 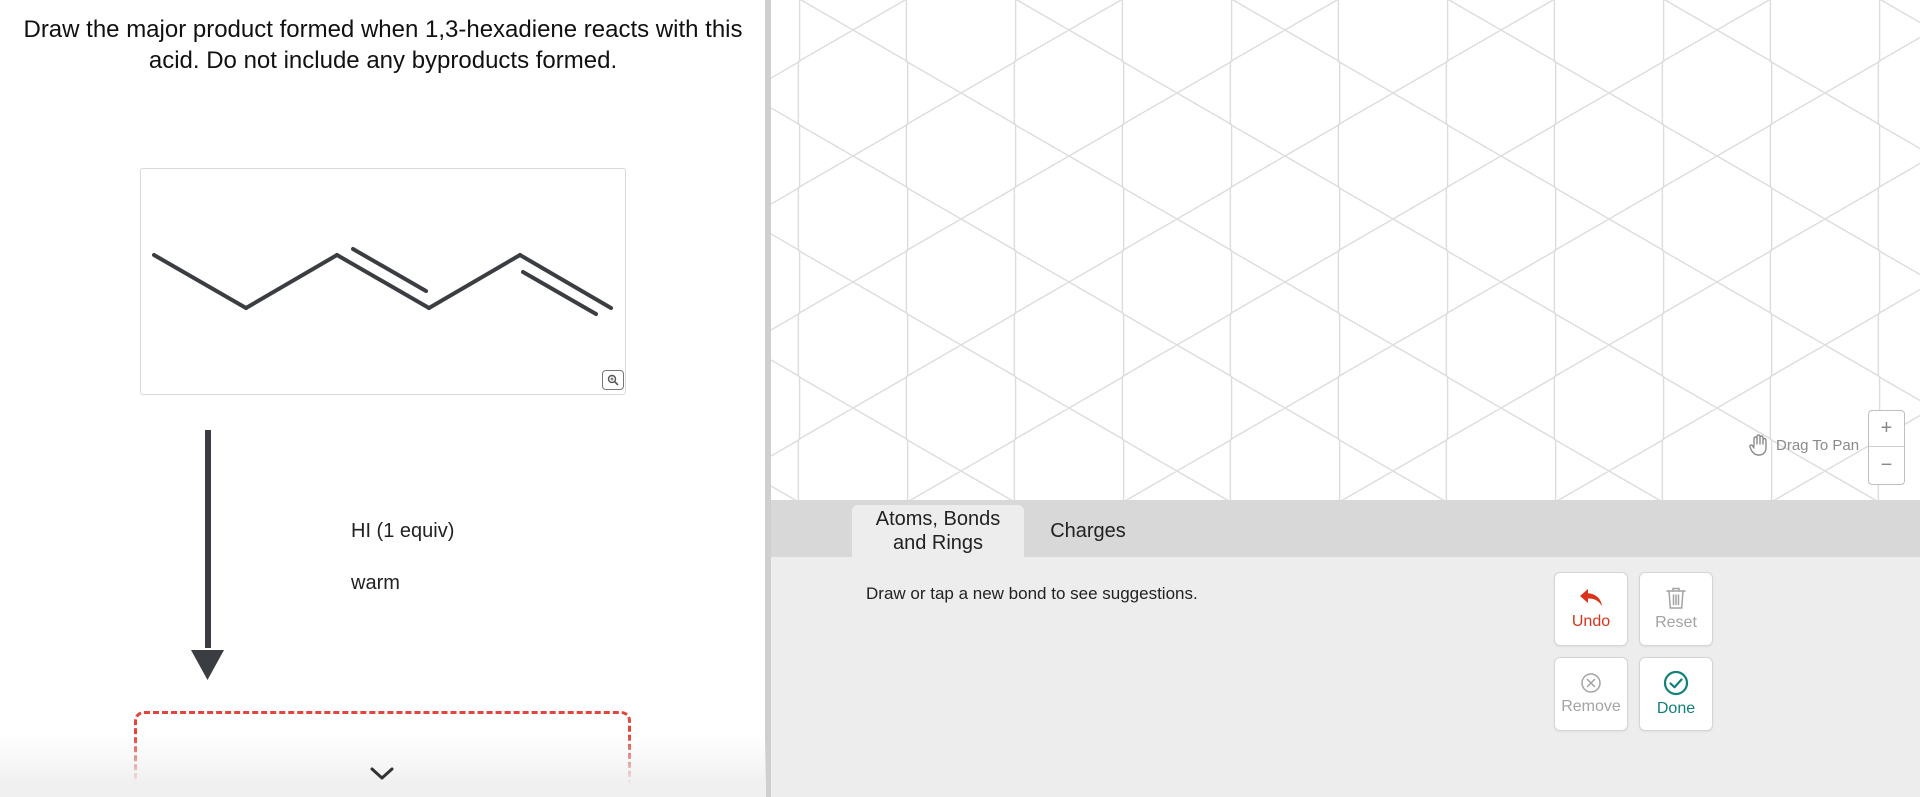 I want to click on reset-button: Reset, so click(x=1676, y=609).